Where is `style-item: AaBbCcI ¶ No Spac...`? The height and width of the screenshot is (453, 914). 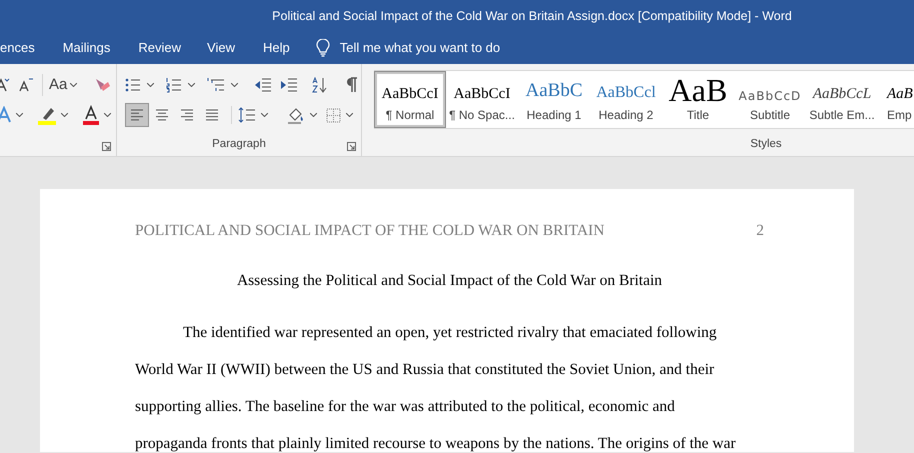 style-item: AaBbCcI ¶ No Spac... is located at coordinates (482, 99).